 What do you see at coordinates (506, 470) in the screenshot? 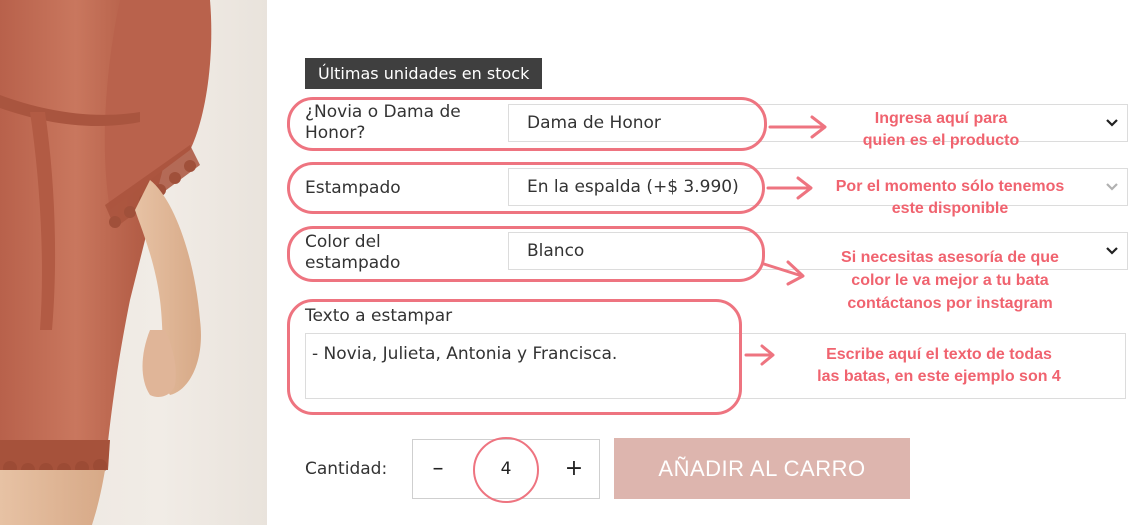
I see `quantity-highlight-ring` at bounding box center [506, 470].